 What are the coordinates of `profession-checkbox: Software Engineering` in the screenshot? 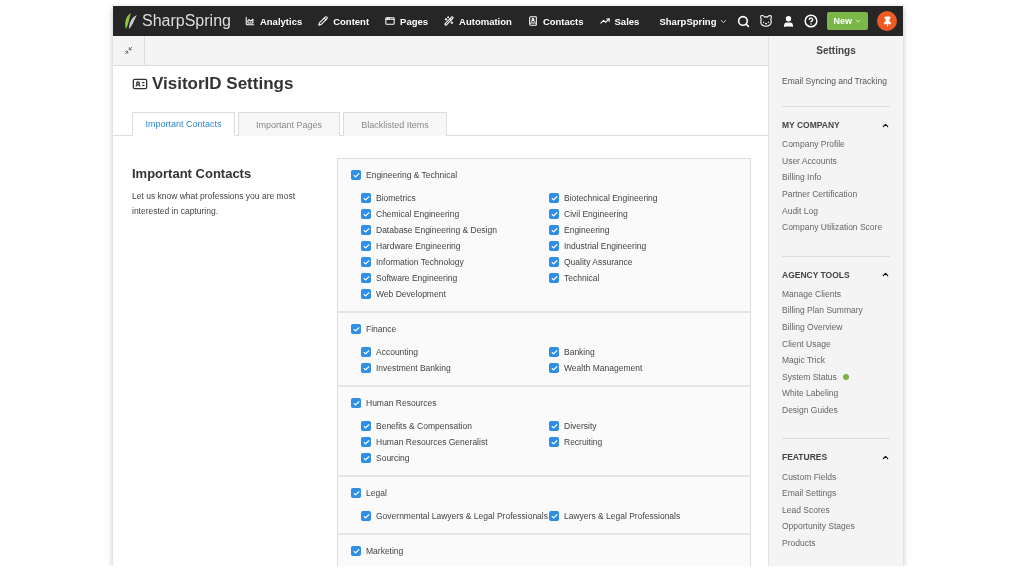 It's located at (455, 278).